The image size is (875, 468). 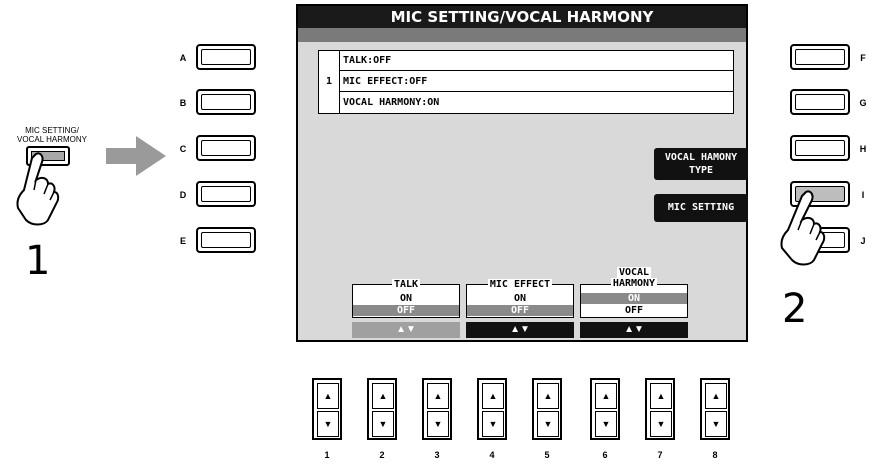 What do you see at coordinates (820, 102) in the screenshot?
I see `button-g` at bounding box center [820, 102].